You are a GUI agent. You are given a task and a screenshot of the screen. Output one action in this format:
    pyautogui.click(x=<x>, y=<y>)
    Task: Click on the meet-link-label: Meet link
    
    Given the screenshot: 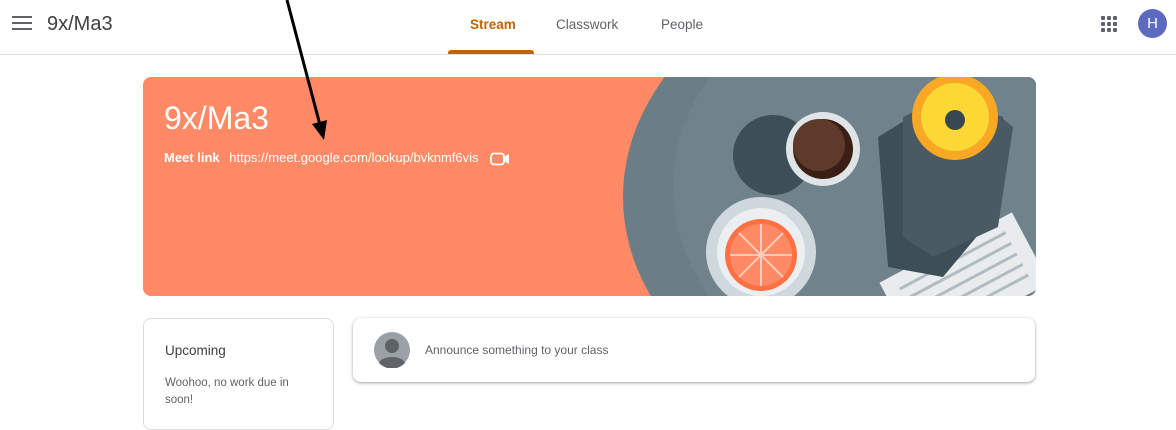 What is the action you would take?
    pyautogui.click(x=192, y=157)
    